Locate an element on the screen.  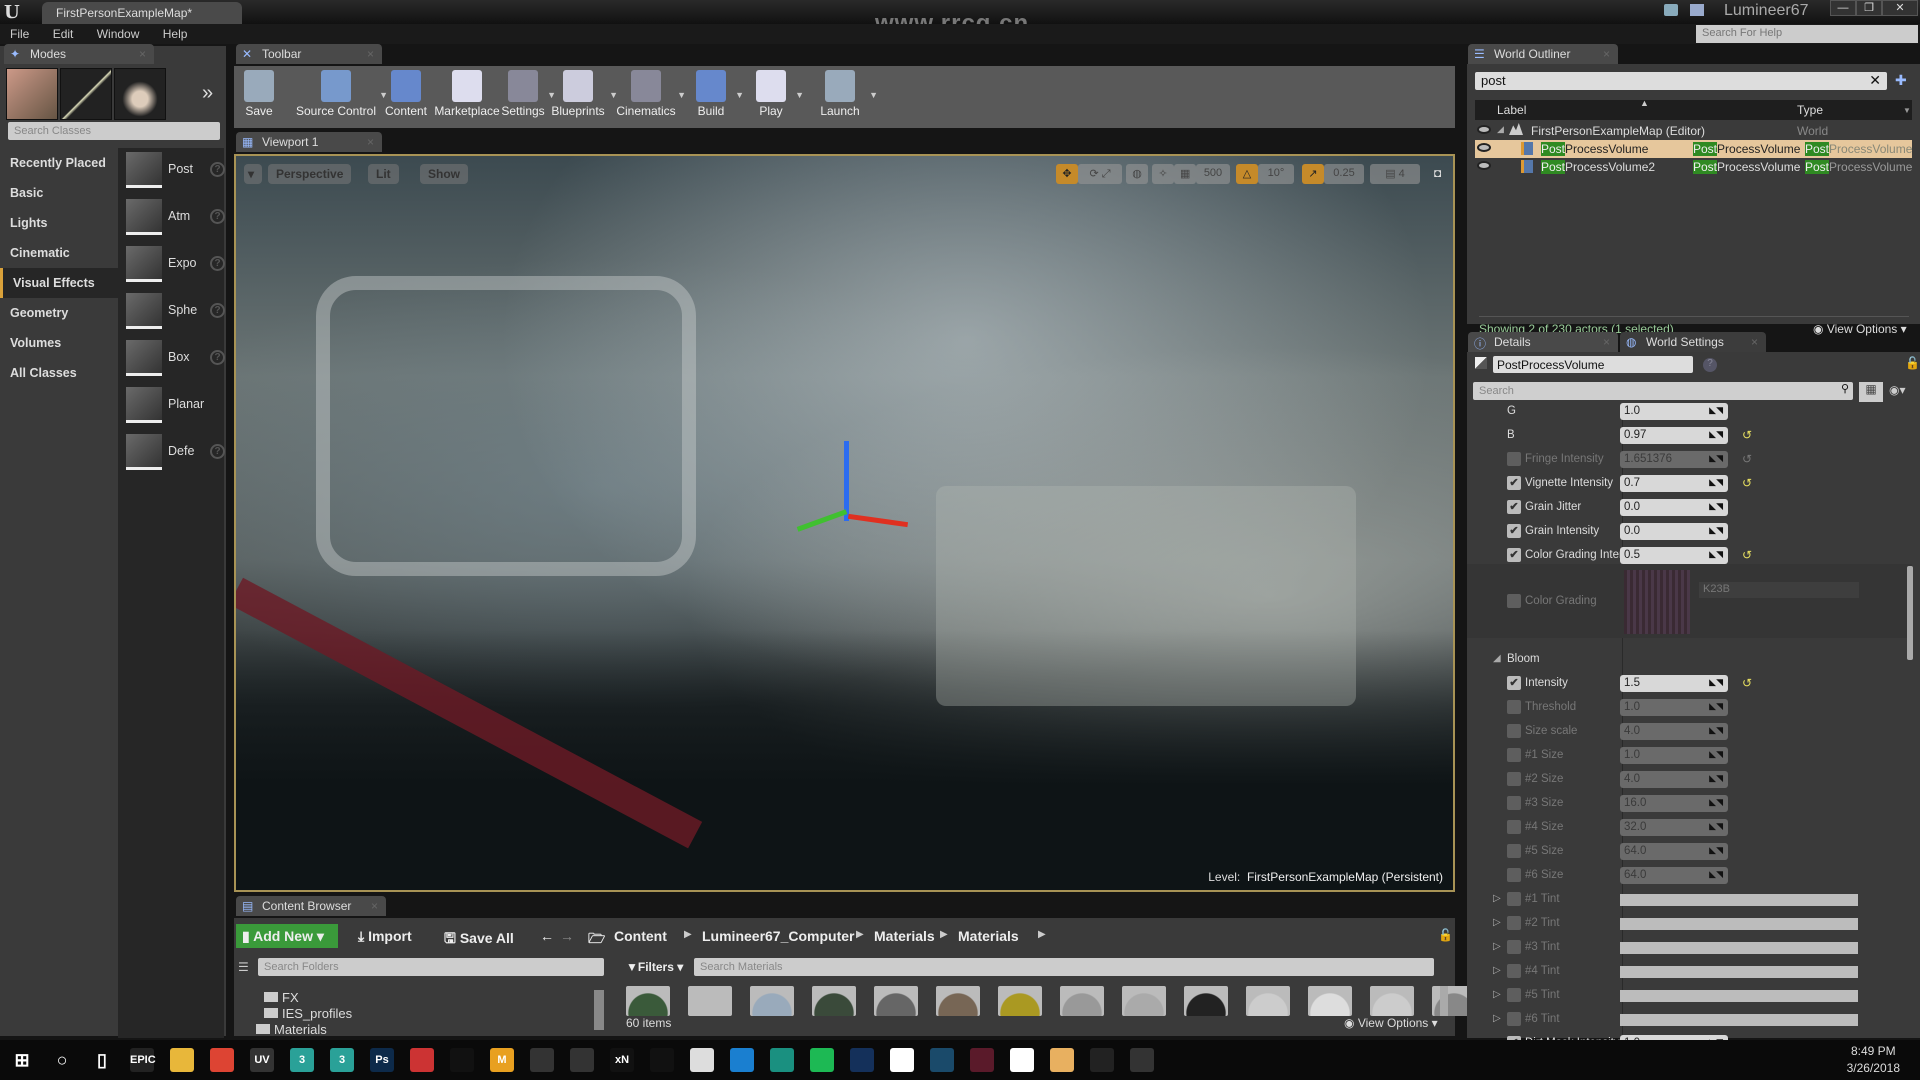
close-button: ✕ is located at coordinates (1900, 8).